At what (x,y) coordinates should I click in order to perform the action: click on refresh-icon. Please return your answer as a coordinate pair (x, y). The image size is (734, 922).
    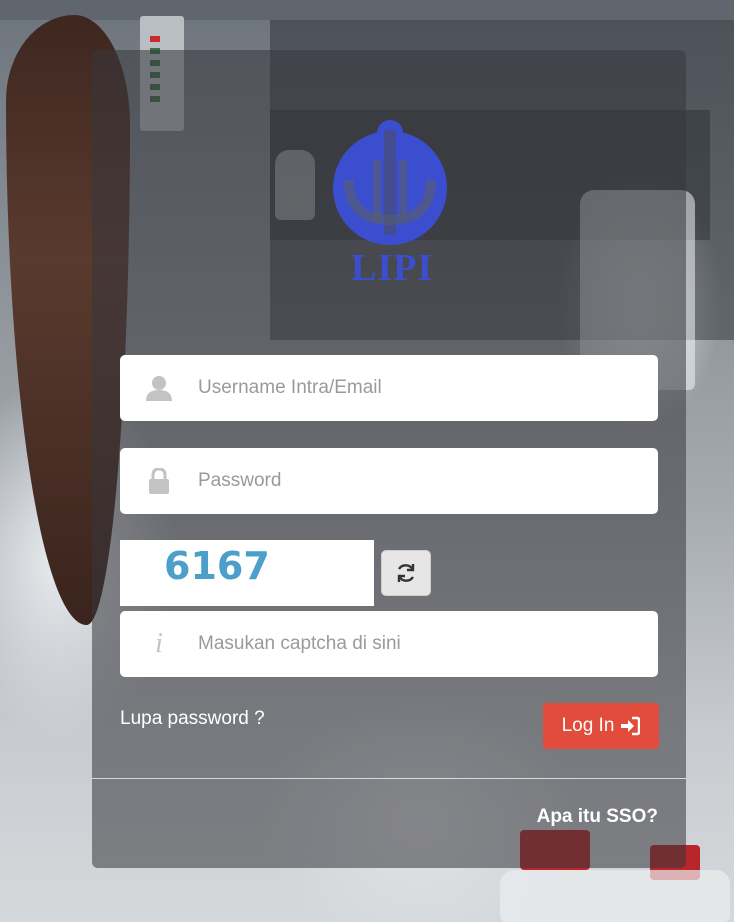
    Looking at the image, I should click on (406, 573).